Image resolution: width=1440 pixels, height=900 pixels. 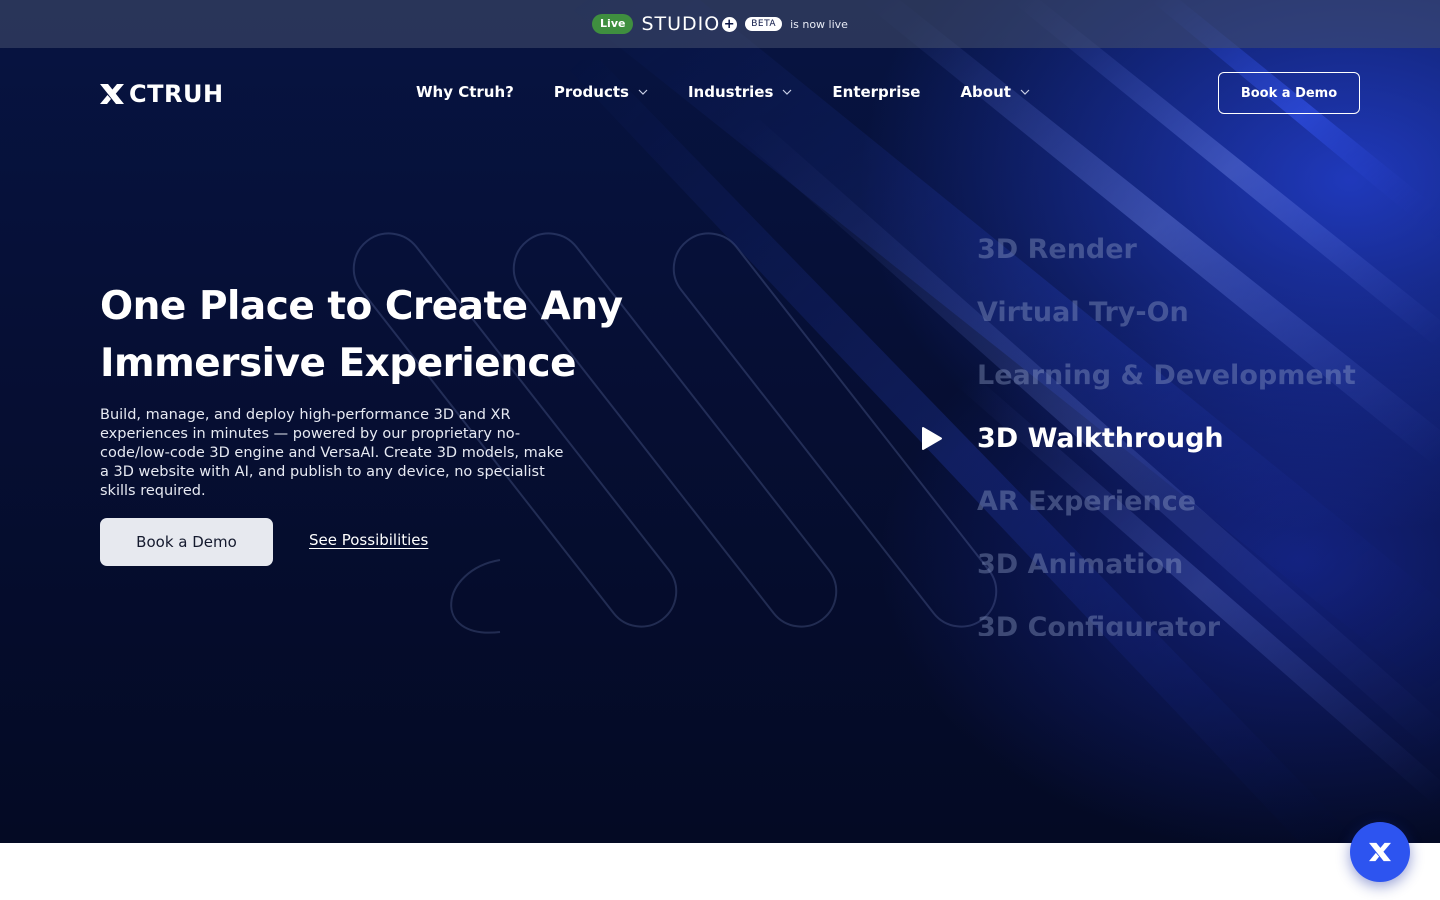 I want to click on see-possibilities-link: See Possibilities, so click(x=368, y=540).